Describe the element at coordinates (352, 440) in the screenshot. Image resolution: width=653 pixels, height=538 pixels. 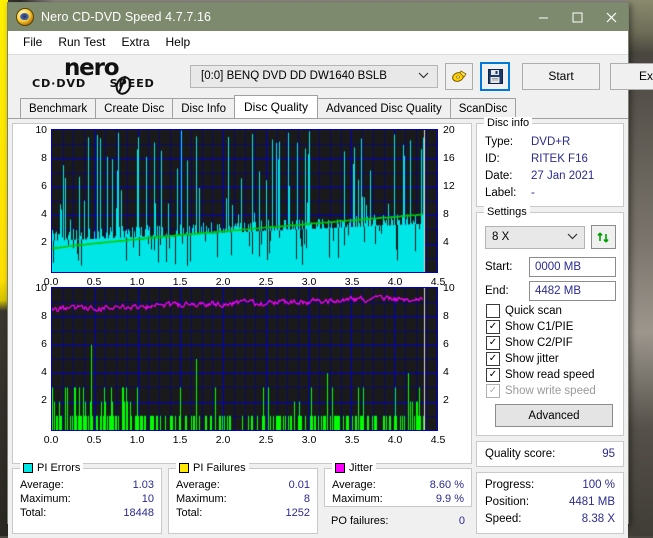
I see `xtick-bot-7: 3.5` at that location.